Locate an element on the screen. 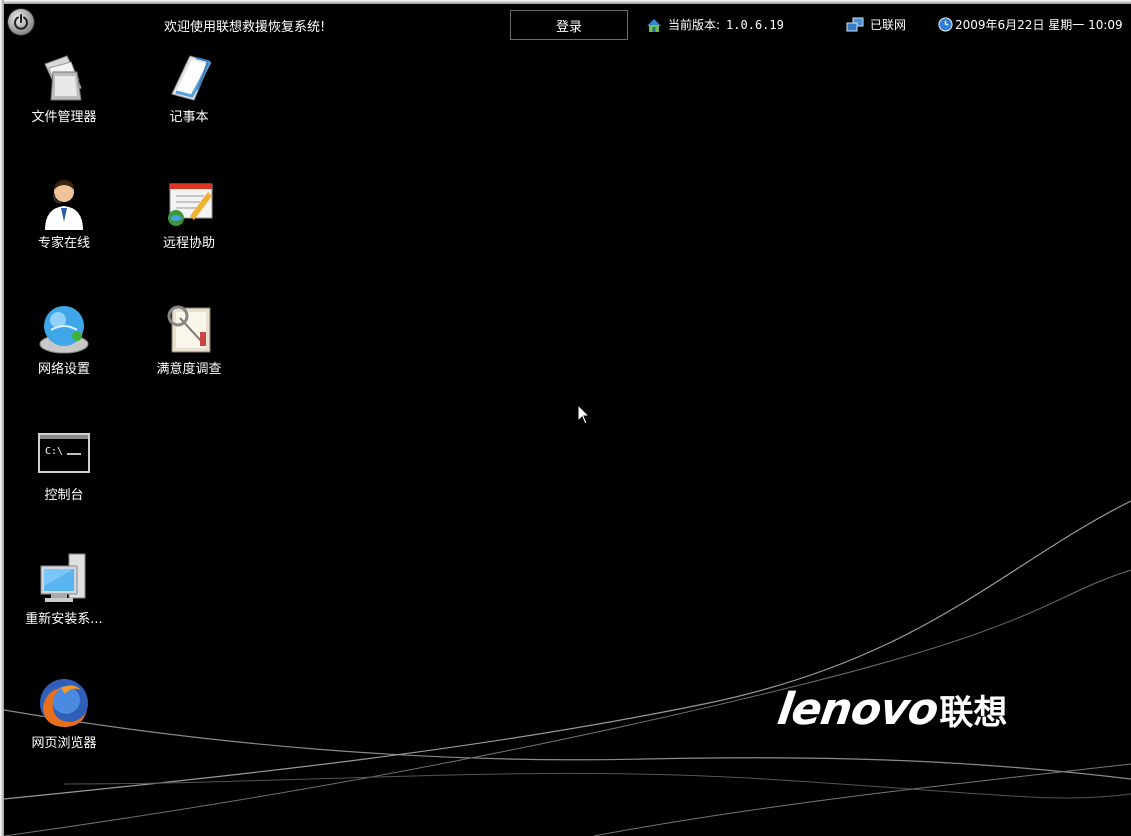 The image size is (1131, 836). file-manager-icon is located at coordinates (63, 78).